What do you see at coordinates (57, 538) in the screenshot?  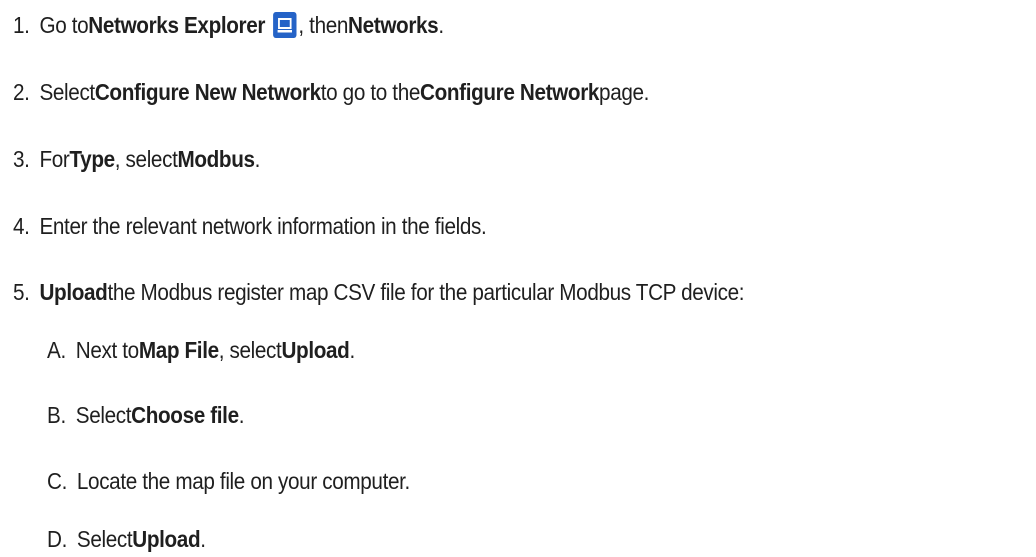 I see `substep-letter: D.` at bounding box center [57, 538].